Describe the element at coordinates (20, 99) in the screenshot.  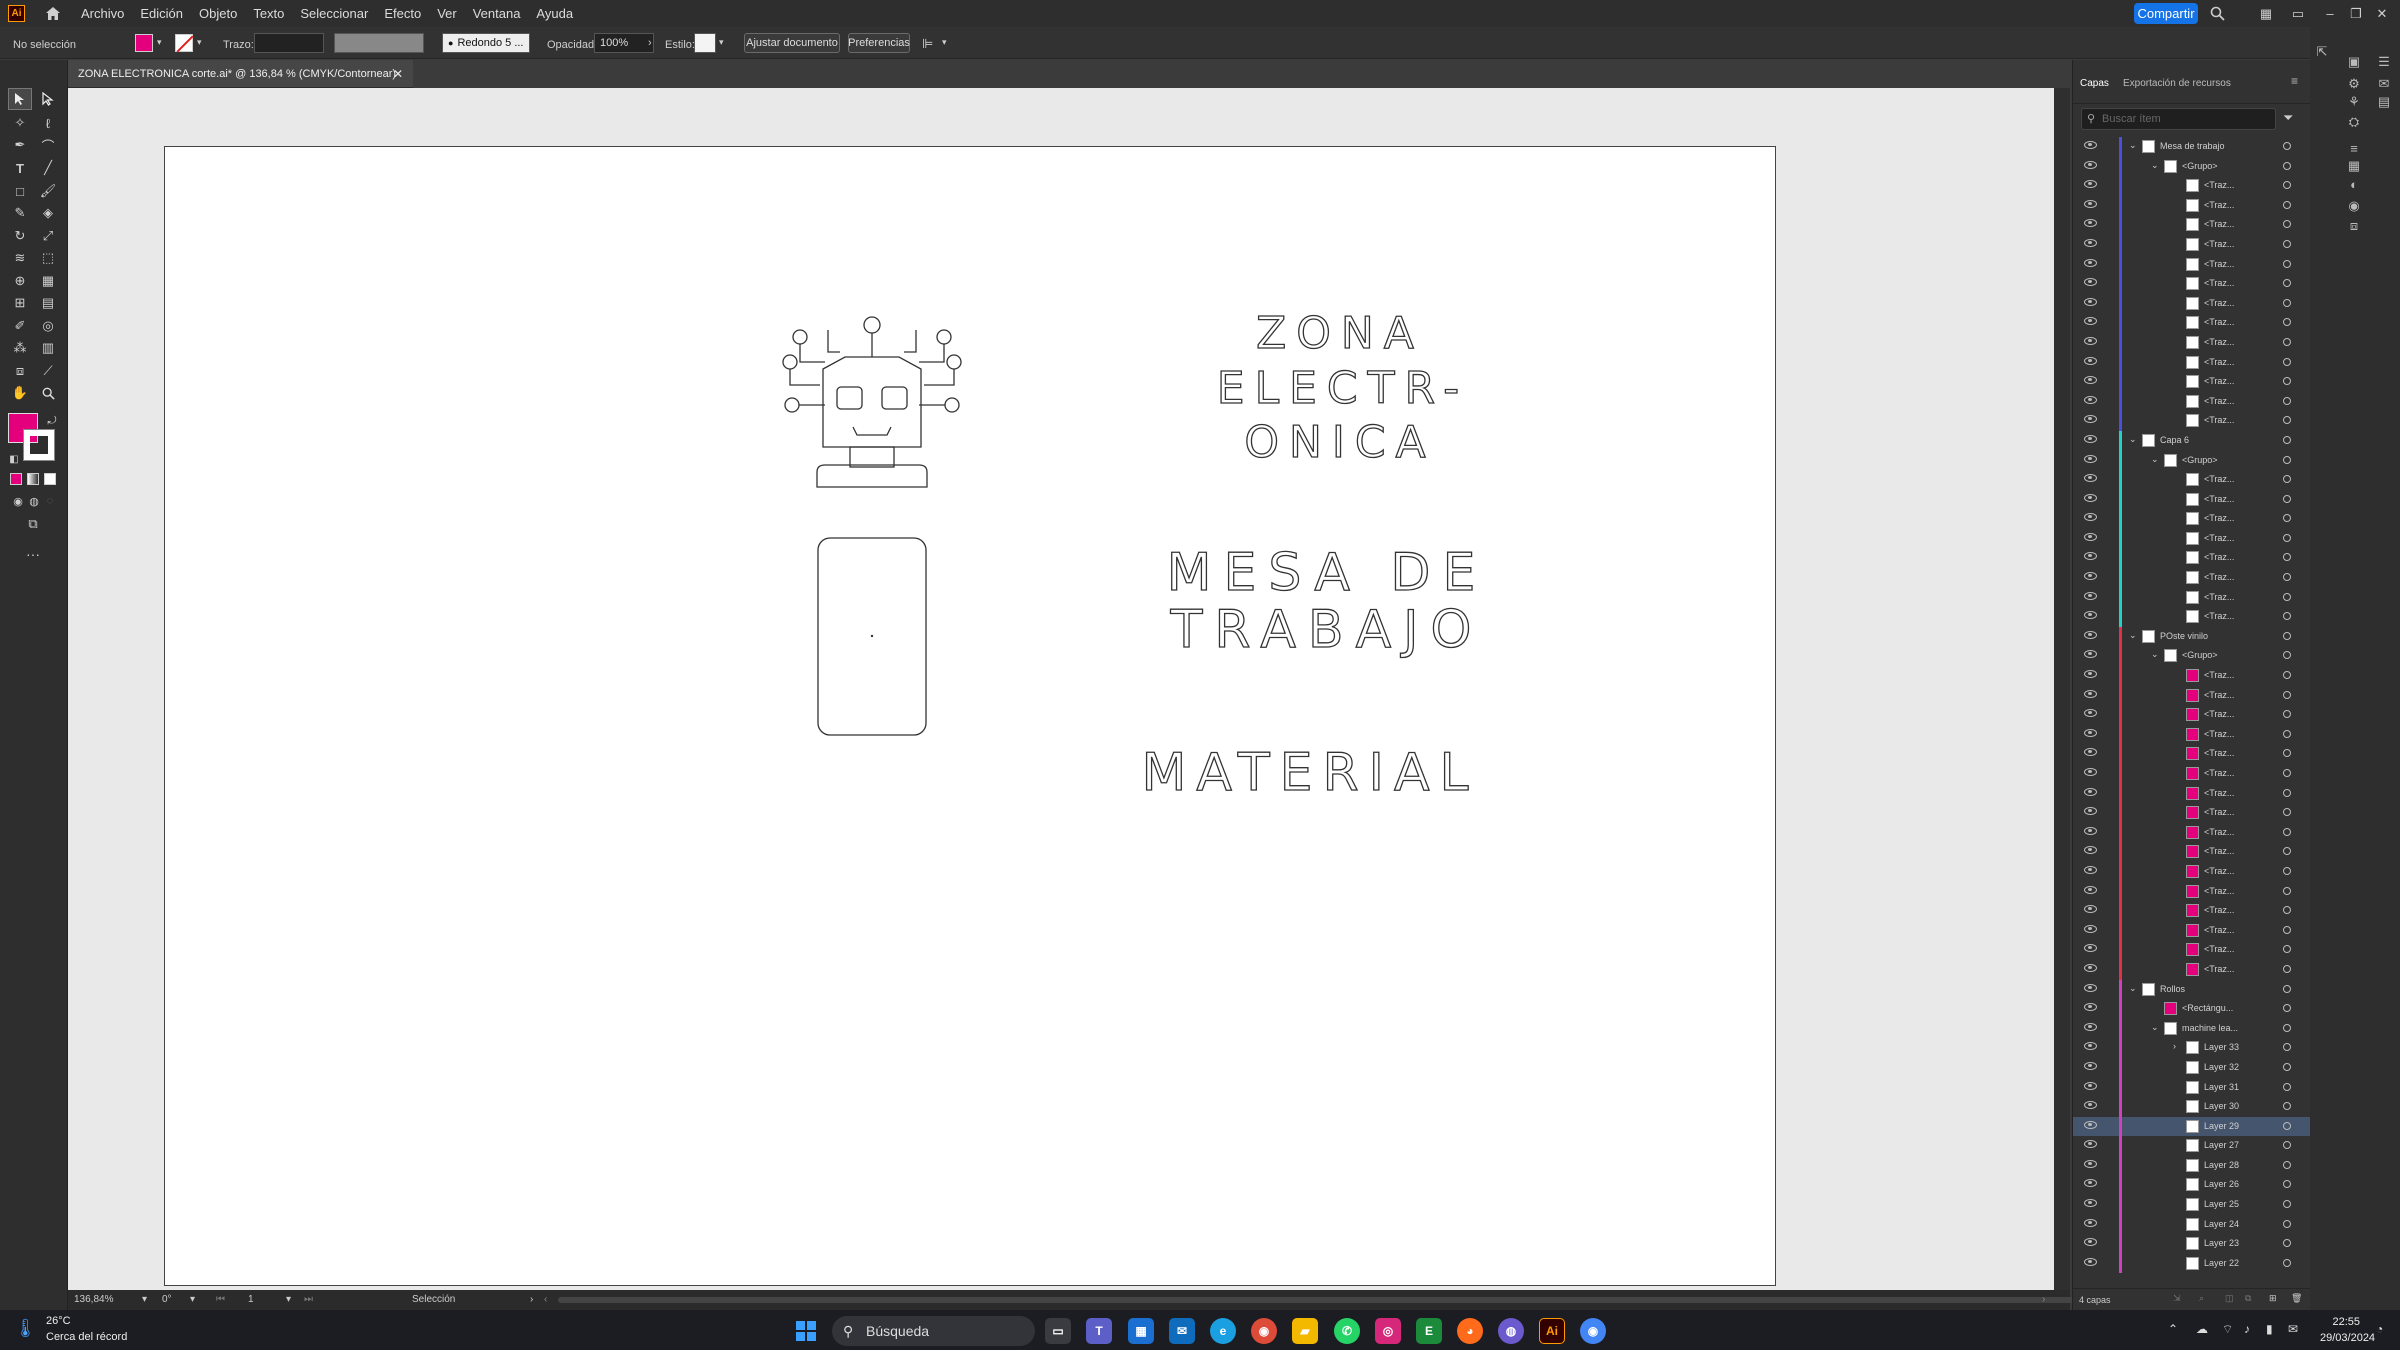
I see `selection-tool-icon` at that location.